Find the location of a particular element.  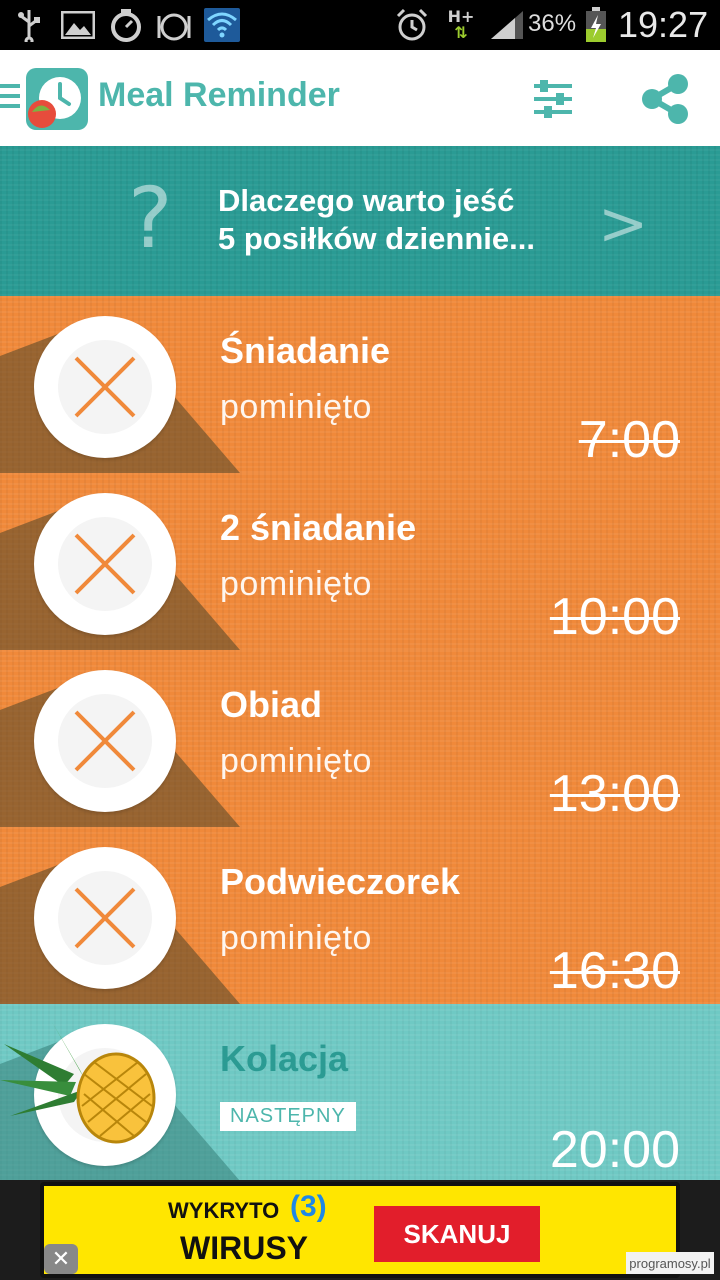

app-bar: Meal Reminder is located at coordinates (360, 98).